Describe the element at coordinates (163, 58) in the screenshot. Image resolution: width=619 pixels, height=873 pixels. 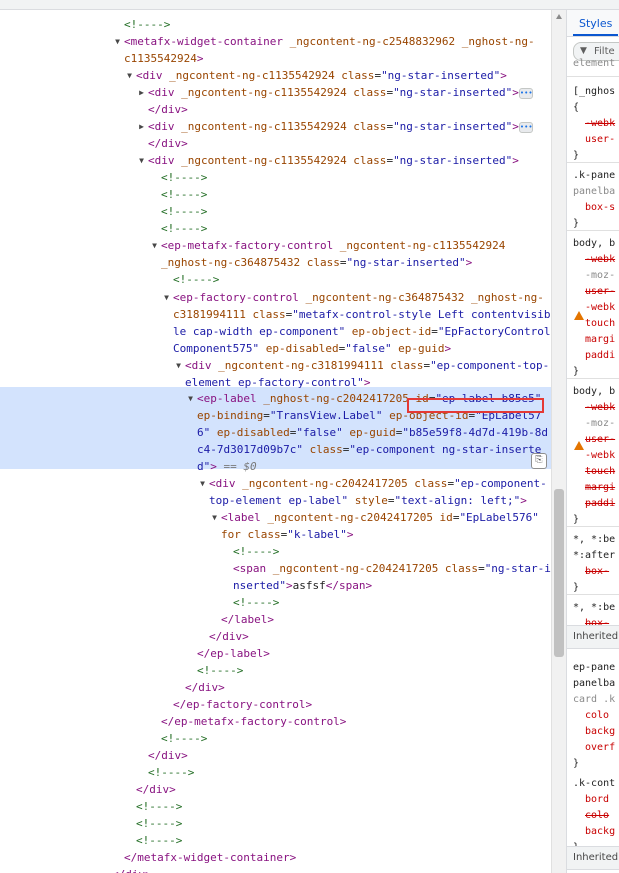
I see `dom-tree-line: c1135542924>` at that location.